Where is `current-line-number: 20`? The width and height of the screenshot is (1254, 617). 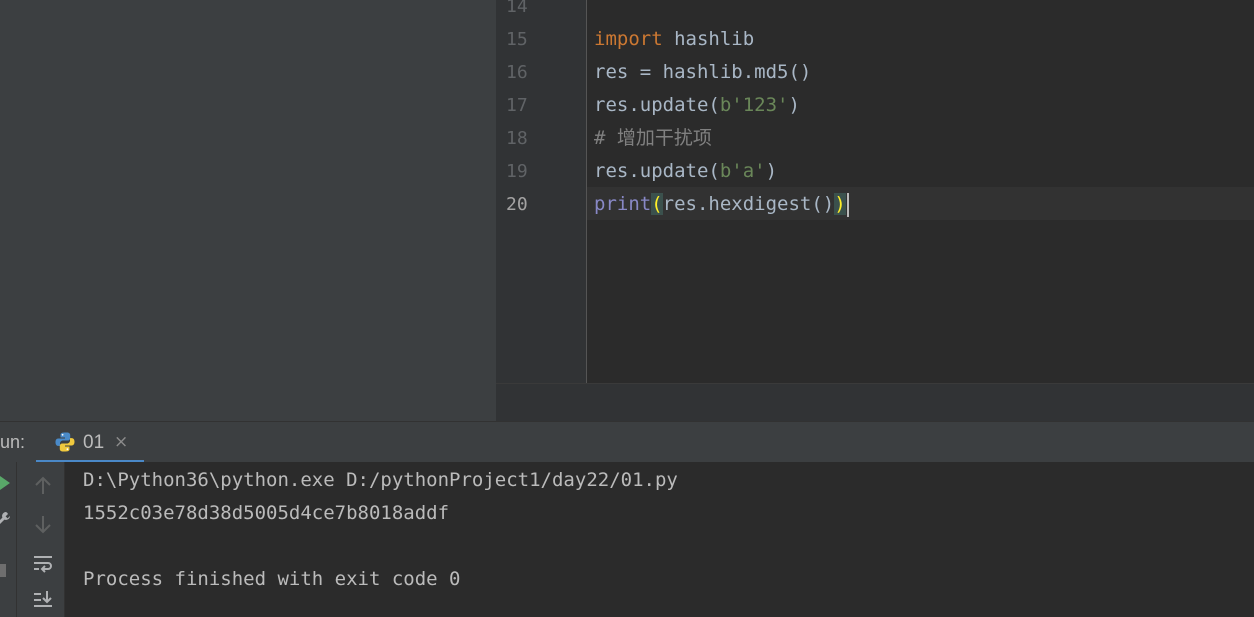
current-line-number: 20 is located at coordinates (517, 204).